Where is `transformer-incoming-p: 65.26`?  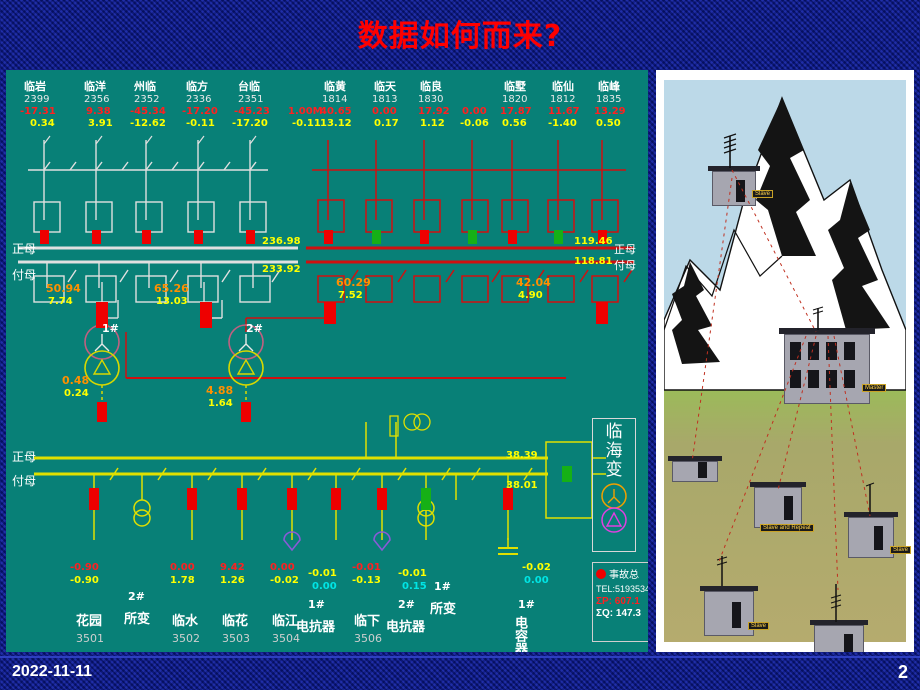
transformer-incoming-p: 65.26 is located at coordinates (171, 288).